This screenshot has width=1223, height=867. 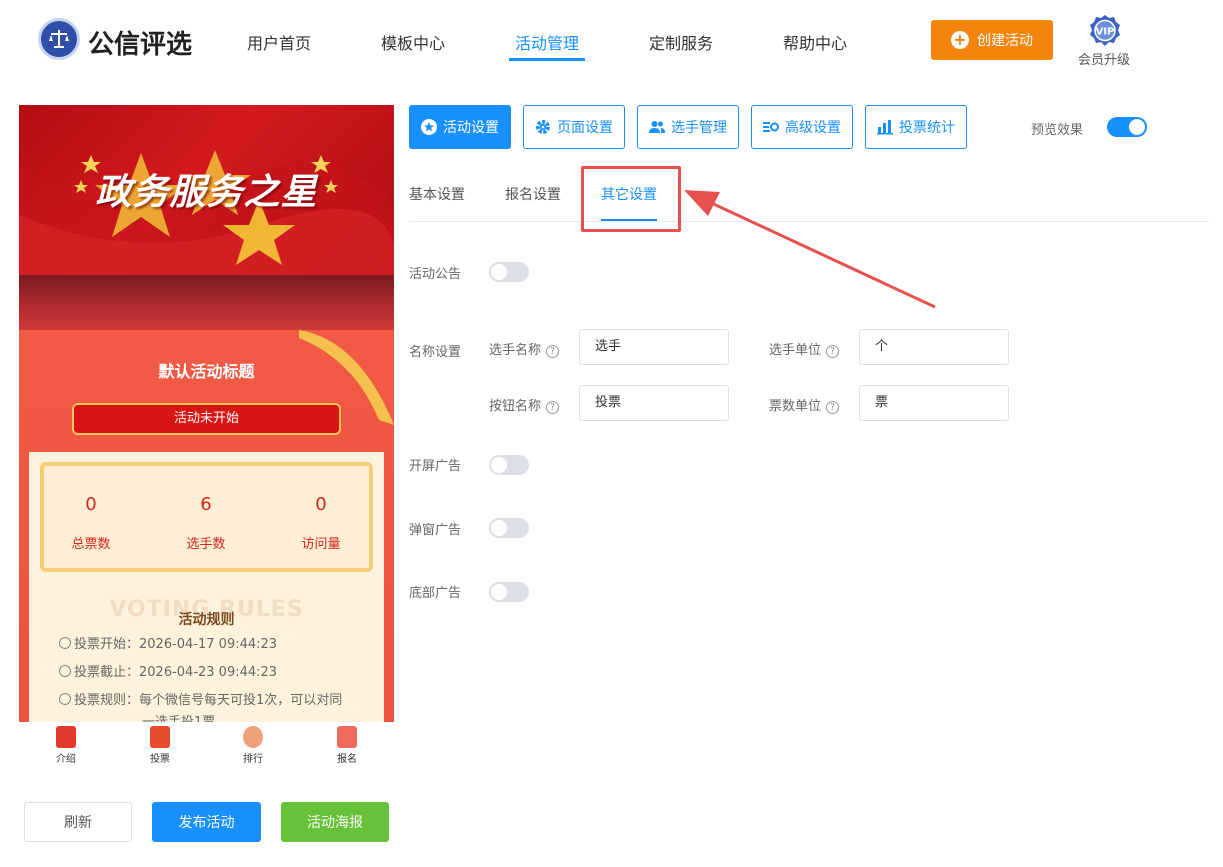 I want to click on notice-label: 活动公告, so click(x=435, y=274).